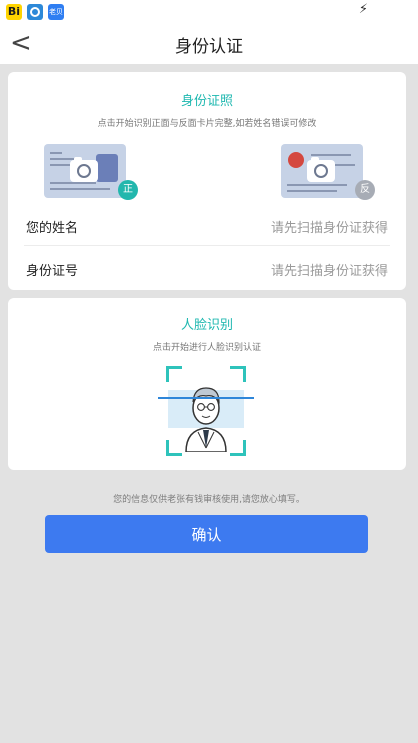 The height and width of the screenshot is (743, 418). What do you see at coordinates (56, 12) in the screenshot?
I see `app-badge-icon: 老贝` at bounding box center [56, 12].